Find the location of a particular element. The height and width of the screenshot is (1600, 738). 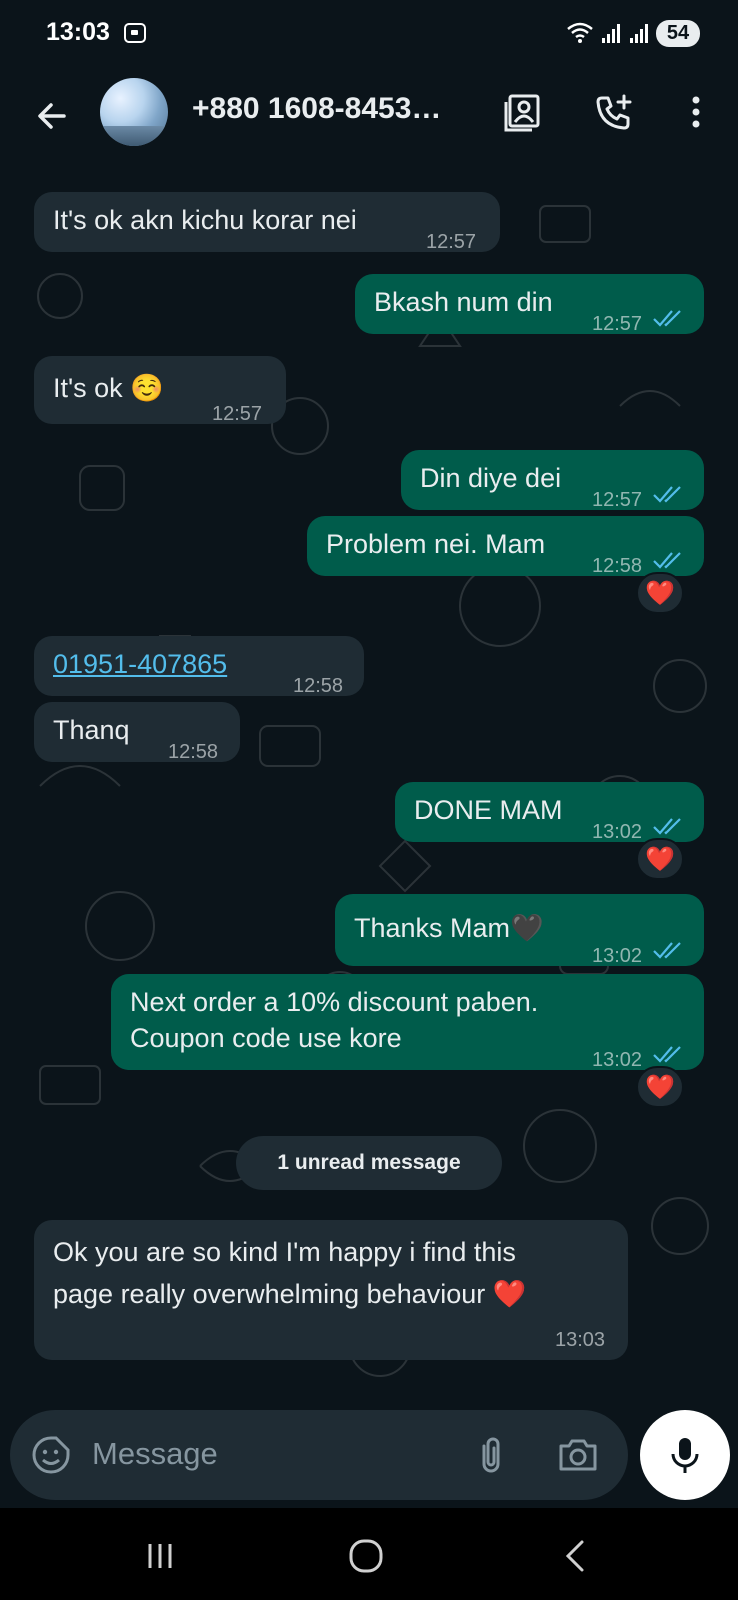

message-text: It's ok akn kichu korar nei is located at coordinates (205, 220).